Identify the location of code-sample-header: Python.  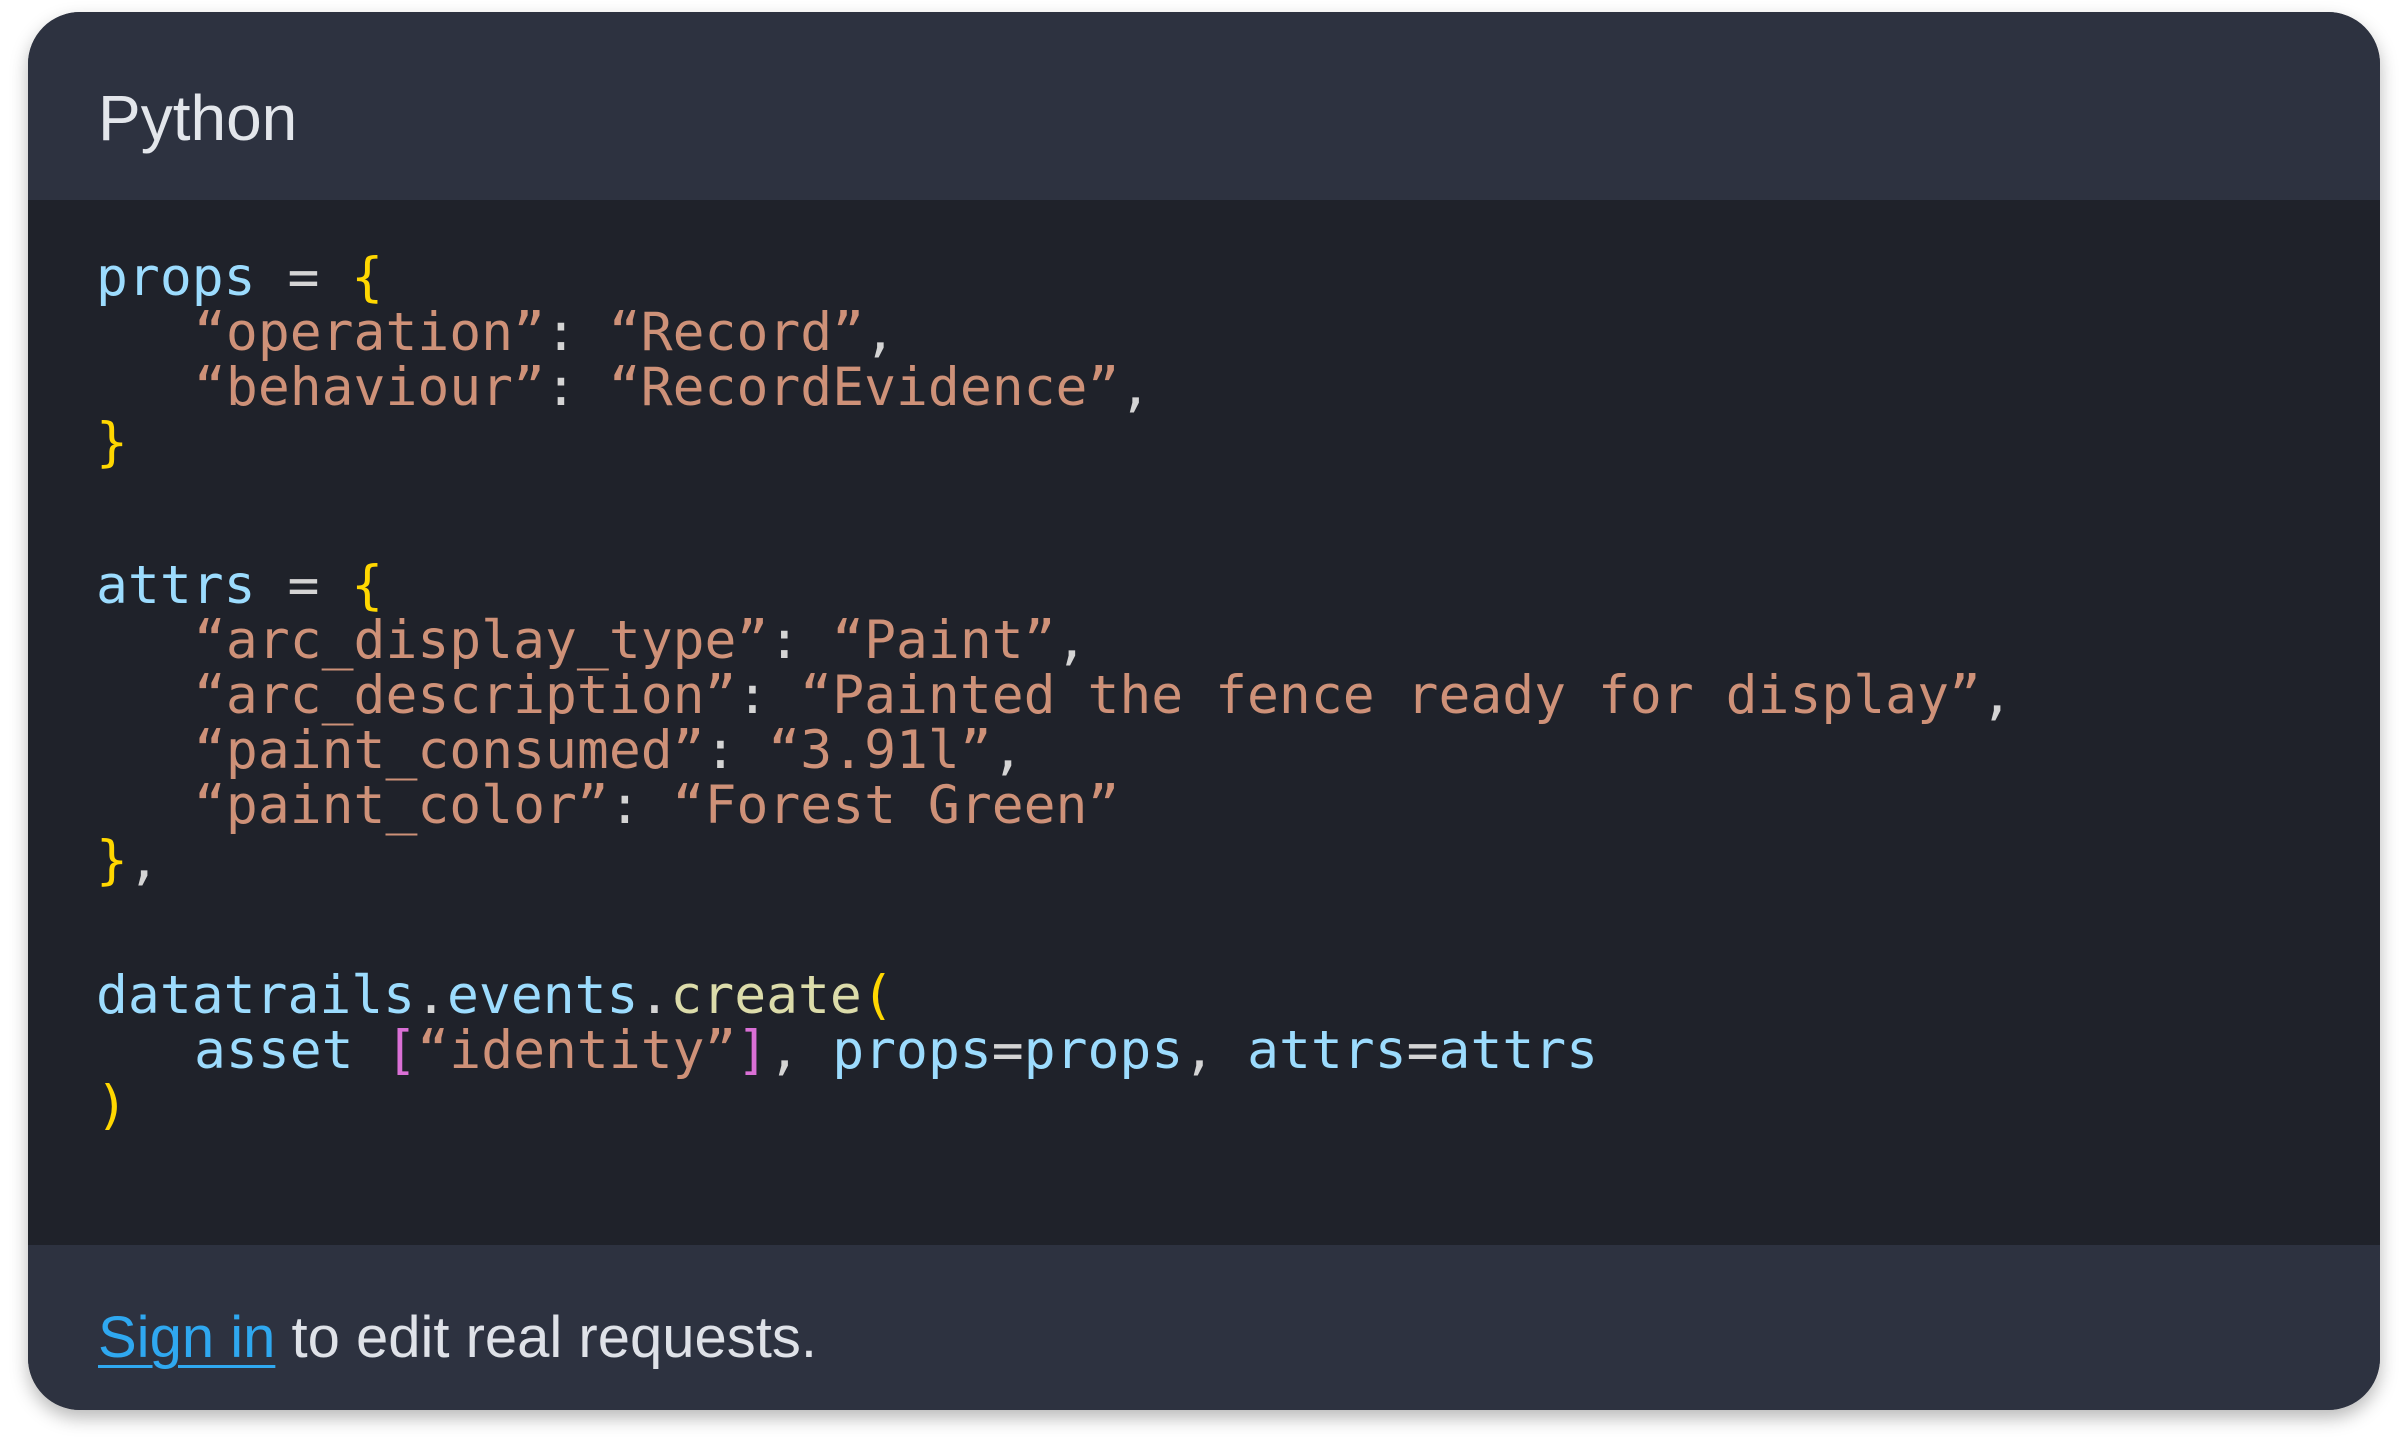
(1204, 106).